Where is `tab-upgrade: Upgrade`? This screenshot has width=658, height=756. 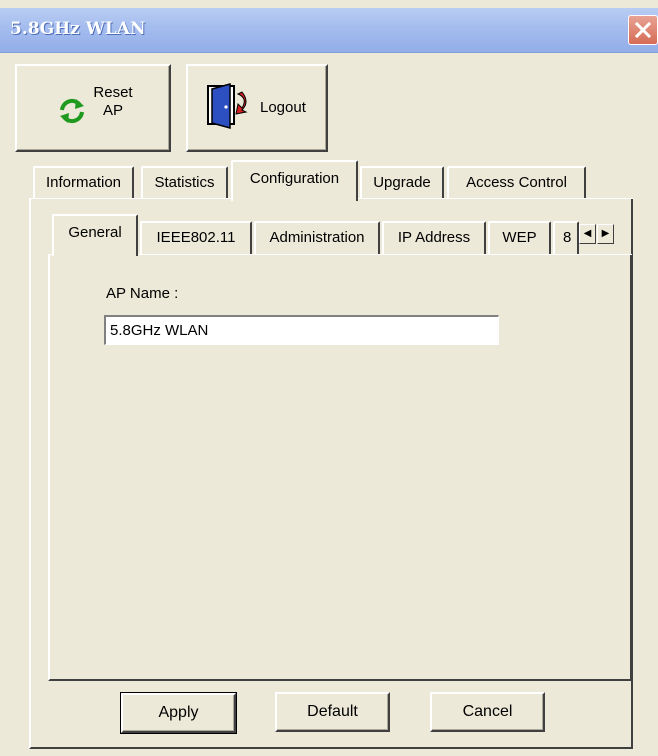
tab-upgrade: Upgrade is located at coordinates (402, 182).